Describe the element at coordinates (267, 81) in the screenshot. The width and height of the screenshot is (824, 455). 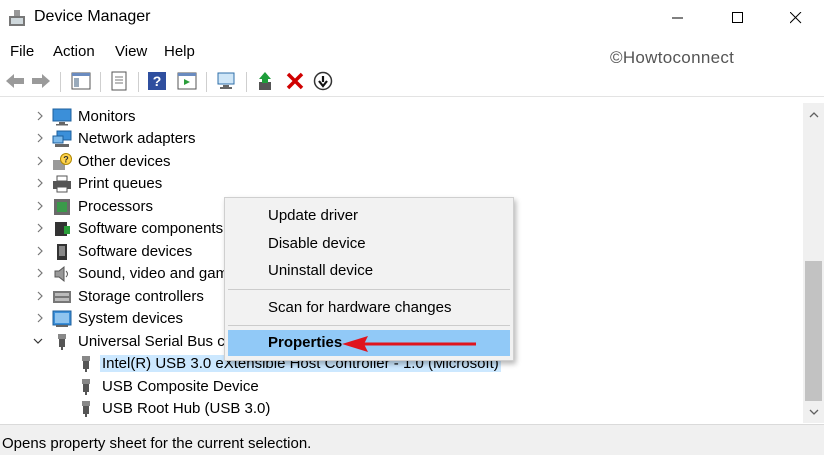
I see `update-driver-icon` at that location.